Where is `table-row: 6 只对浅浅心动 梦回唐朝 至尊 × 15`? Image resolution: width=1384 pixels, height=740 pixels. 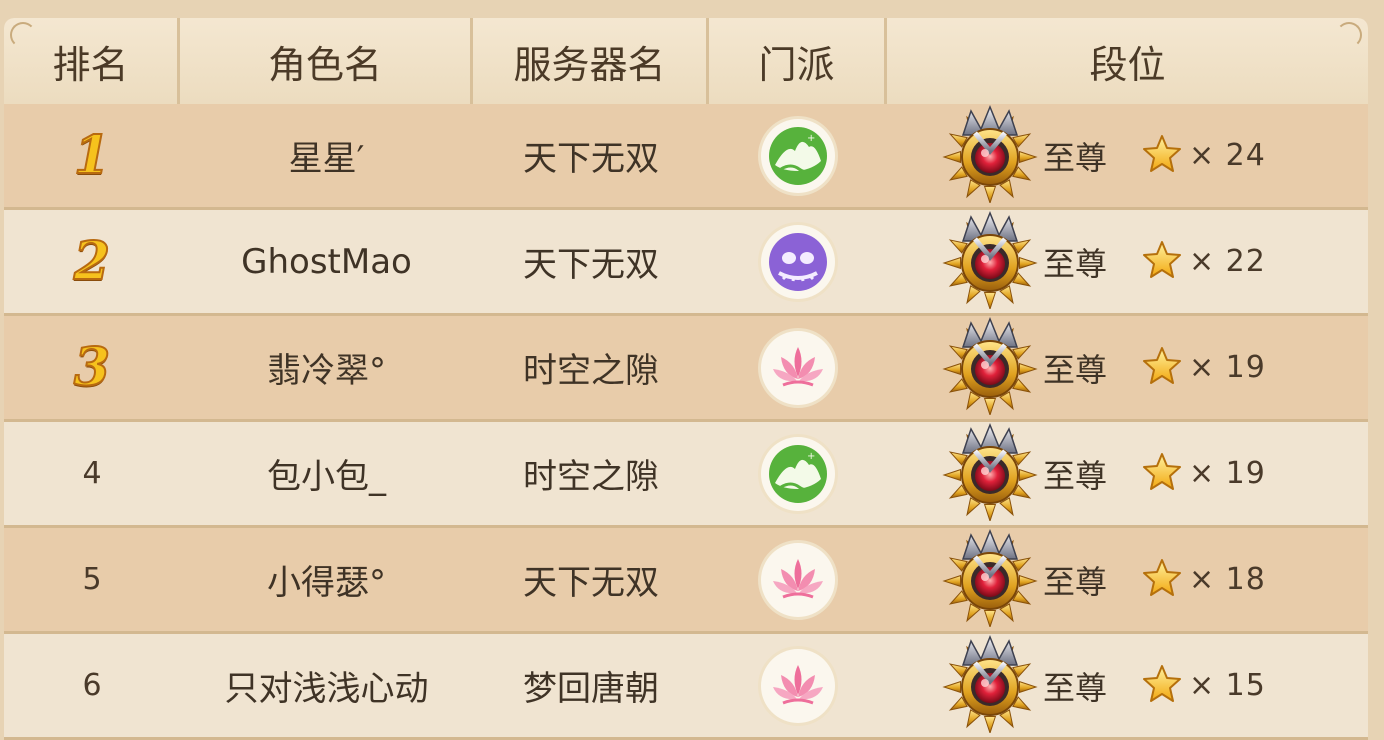 table-row: 6 只对浅浅心动 梦回唐朝 至尊 × 15 is located at coordinates (686, 687).